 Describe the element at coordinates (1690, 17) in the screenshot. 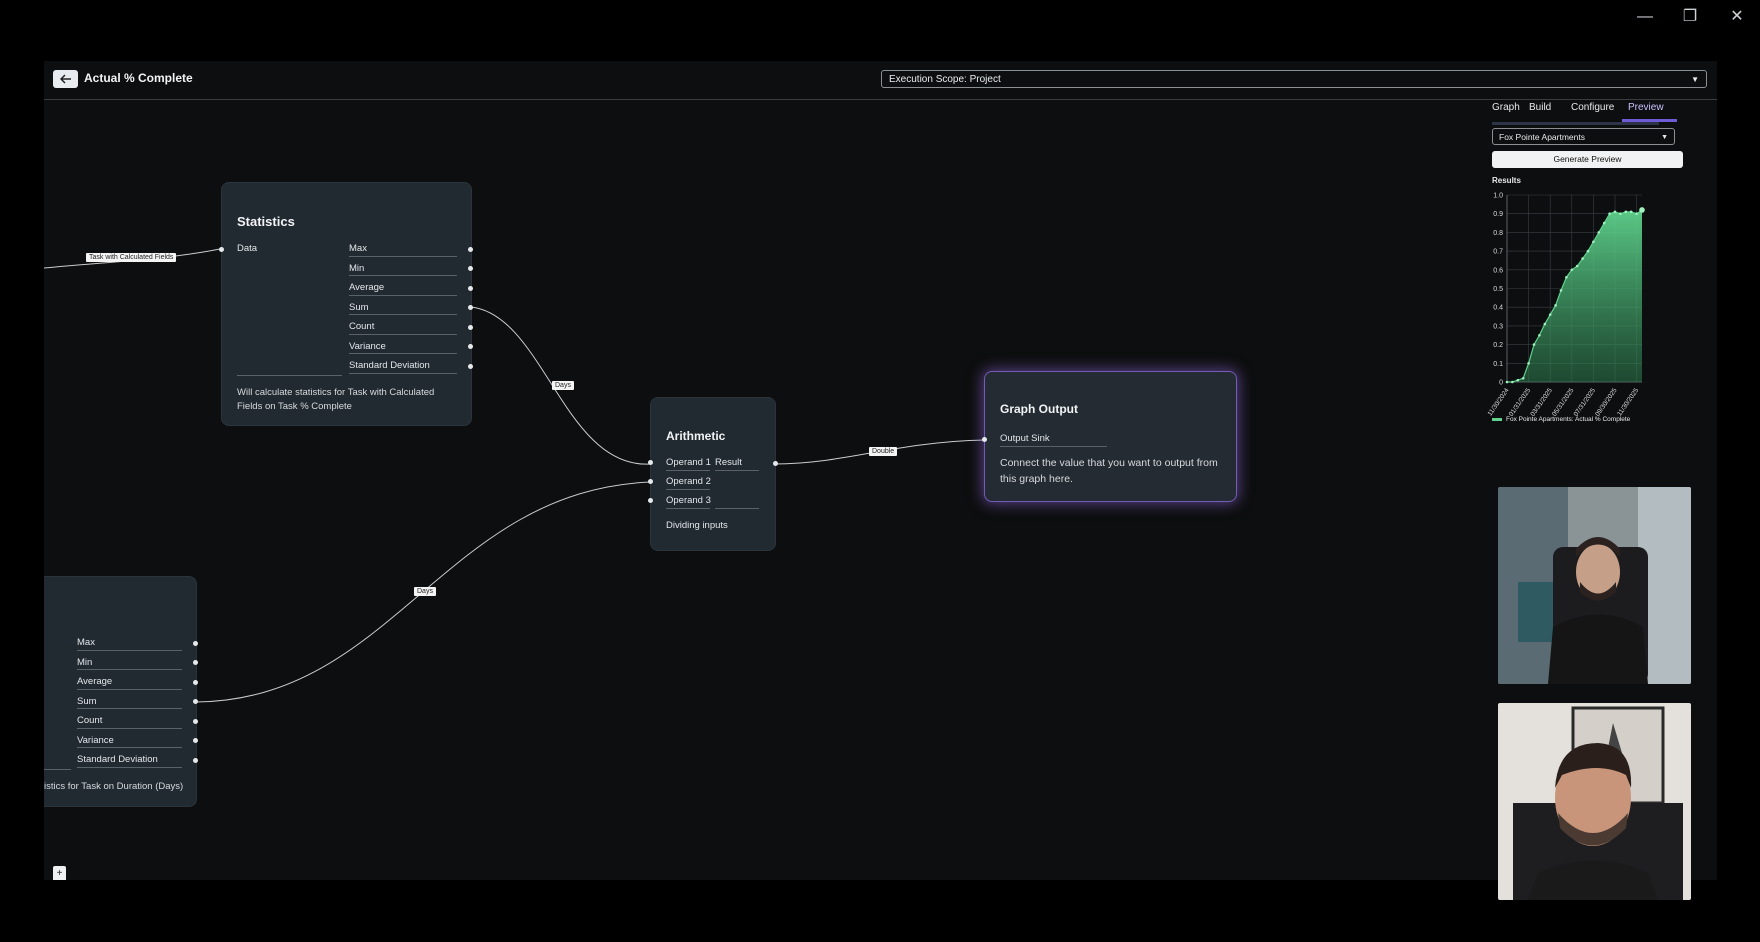

I see `restore-icon: ❐` at that location.